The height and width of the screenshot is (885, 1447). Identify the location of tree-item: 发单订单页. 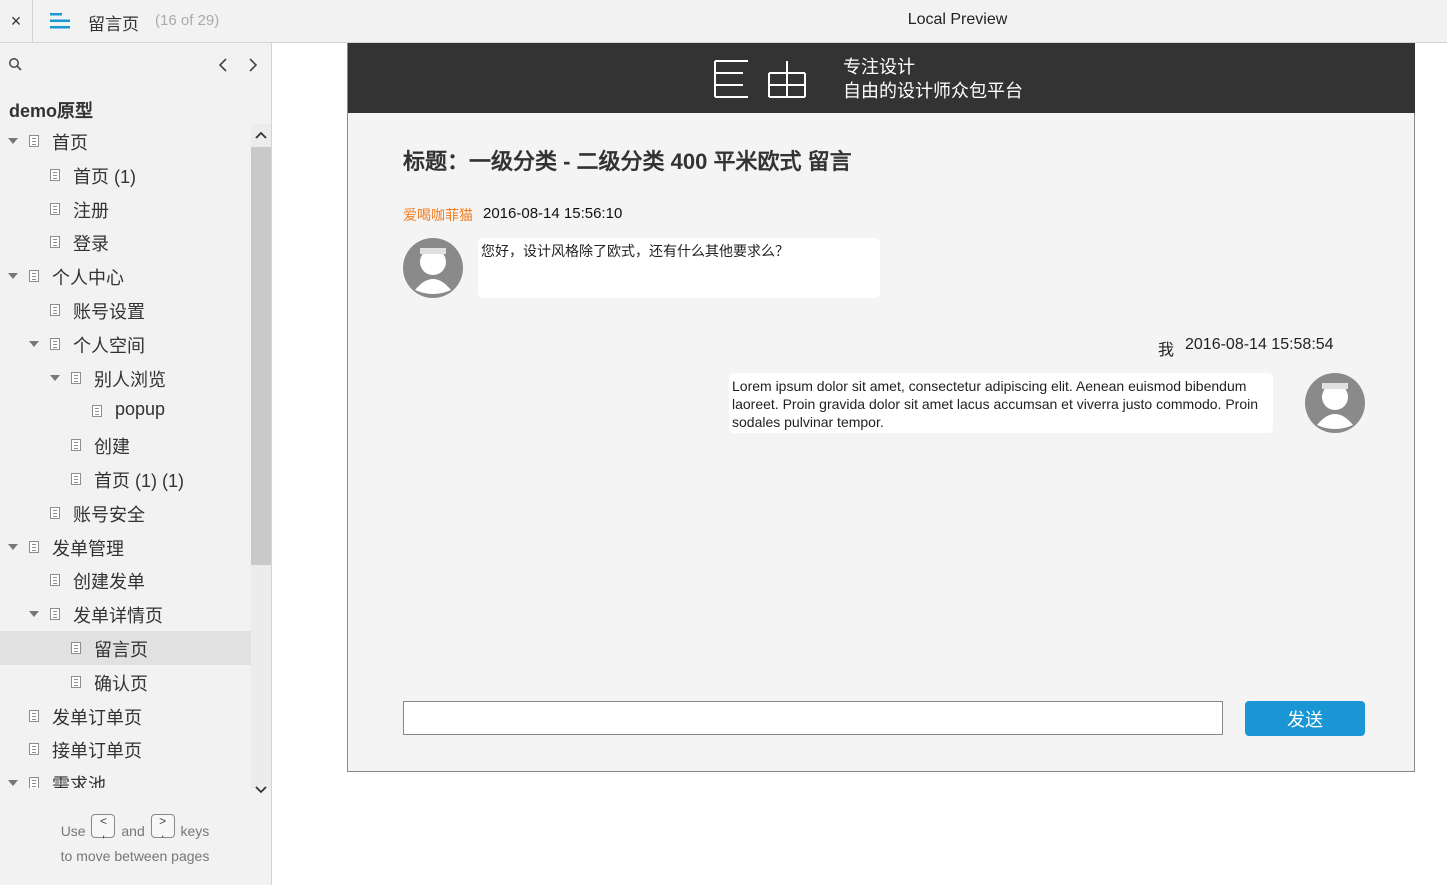
(125, 716).